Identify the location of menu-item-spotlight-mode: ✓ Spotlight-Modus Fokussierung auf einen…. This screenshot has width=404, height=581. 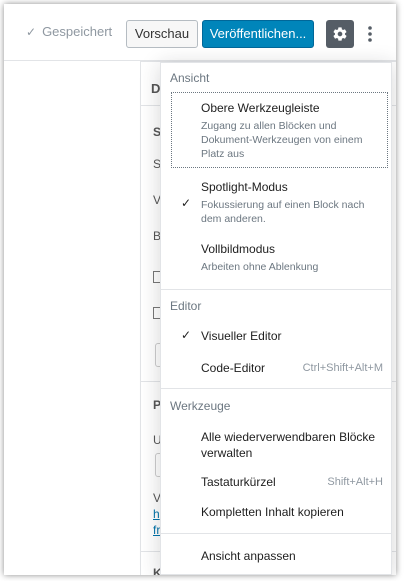
(276, 204).